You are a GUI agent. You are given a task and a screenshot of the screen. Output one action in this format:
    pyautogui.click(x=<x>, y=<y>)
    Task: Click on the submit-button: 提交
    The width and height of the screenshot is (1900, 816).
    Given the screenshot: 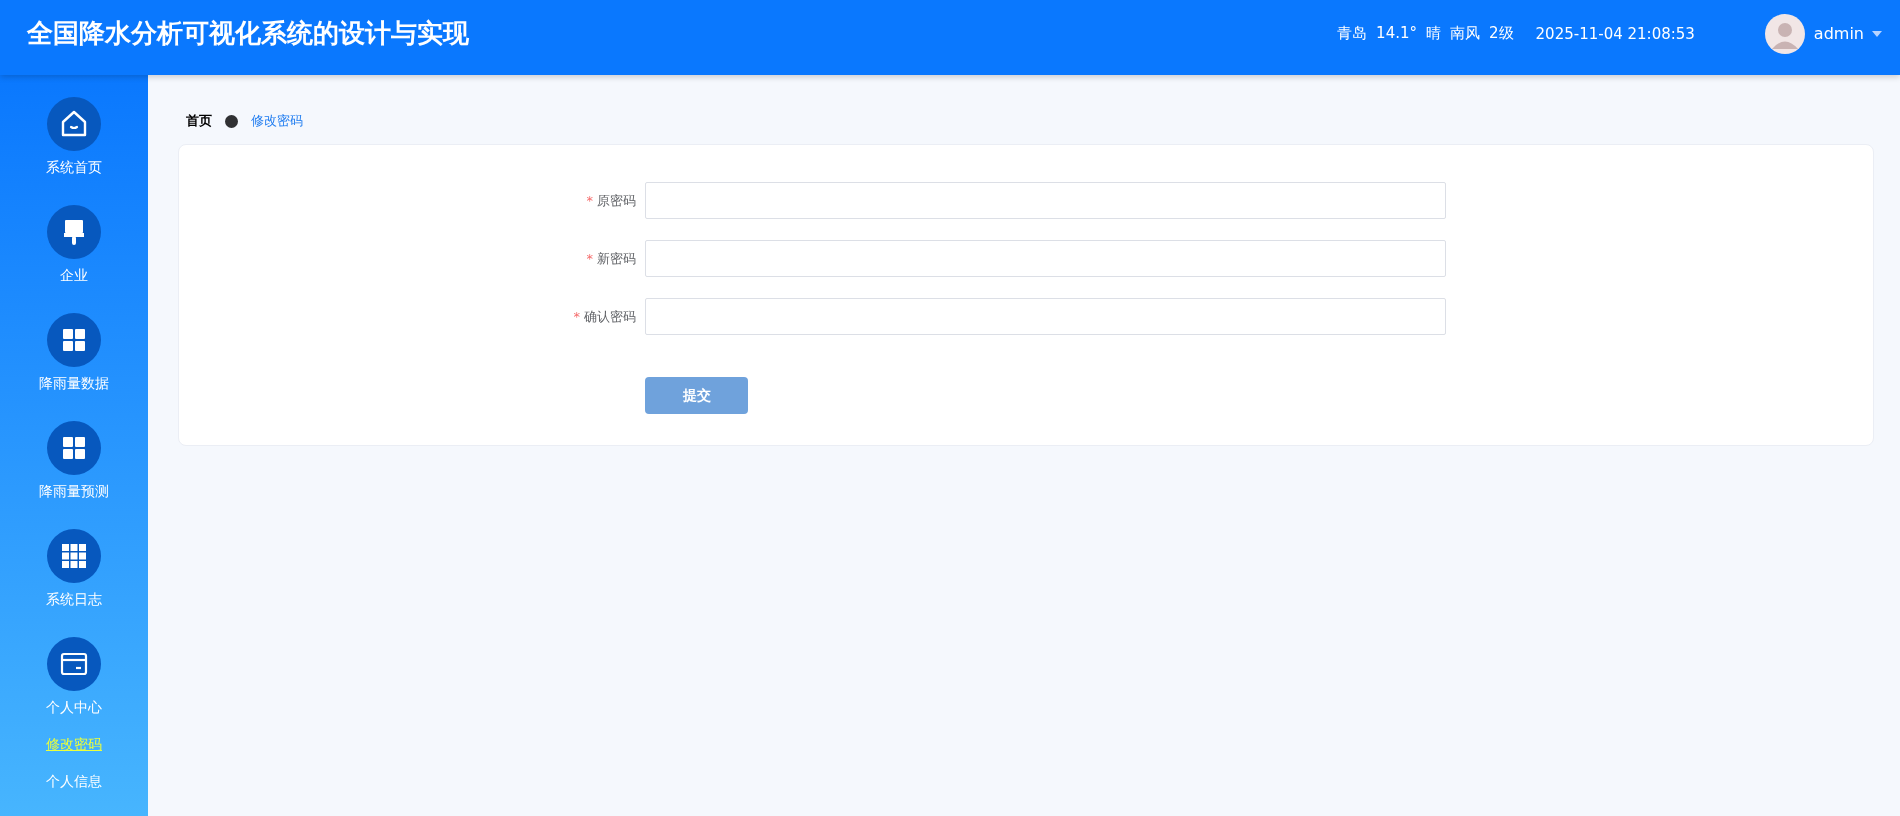 What is the action you would take?
    pyautogui.click(x=696, y=395)
    